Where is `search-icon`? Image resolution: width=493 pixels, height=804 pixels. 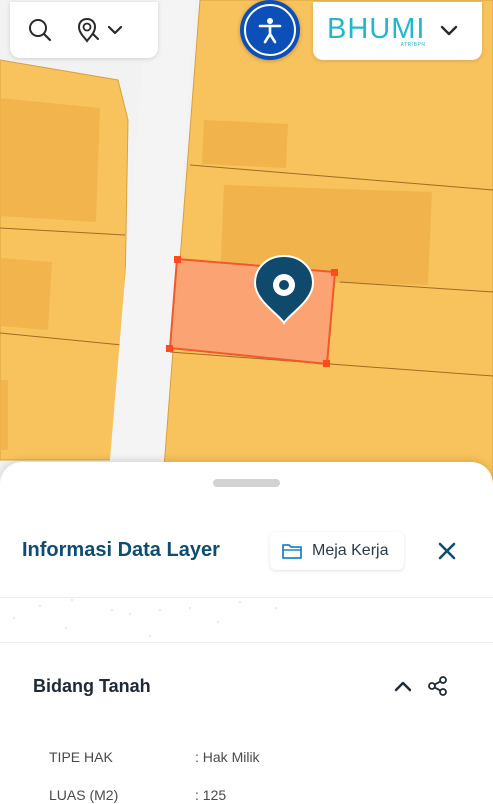
search-icon is located at coordinates (40, 30).